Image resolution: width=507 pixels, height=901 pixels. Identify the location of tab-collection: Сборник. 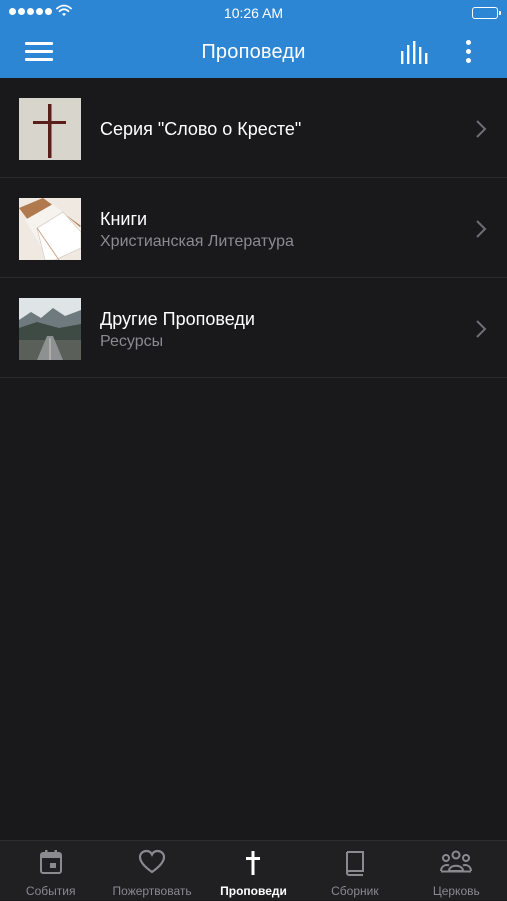
(354, 871).